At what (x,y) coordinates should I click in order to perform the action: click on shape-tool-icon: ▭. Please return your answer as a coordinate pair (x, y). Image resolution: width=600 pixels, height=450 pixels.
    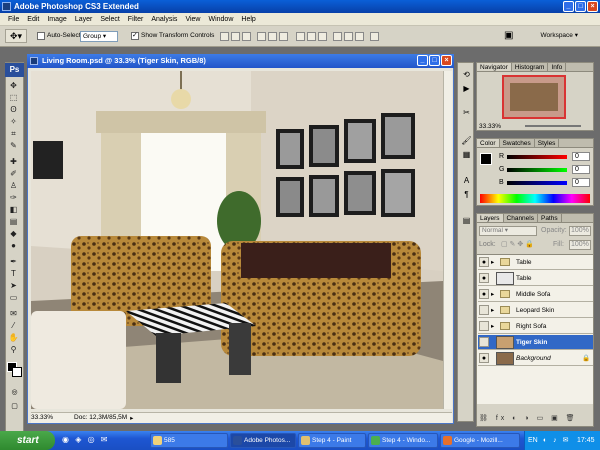
    Looking at the image, I should click on (13, 297).